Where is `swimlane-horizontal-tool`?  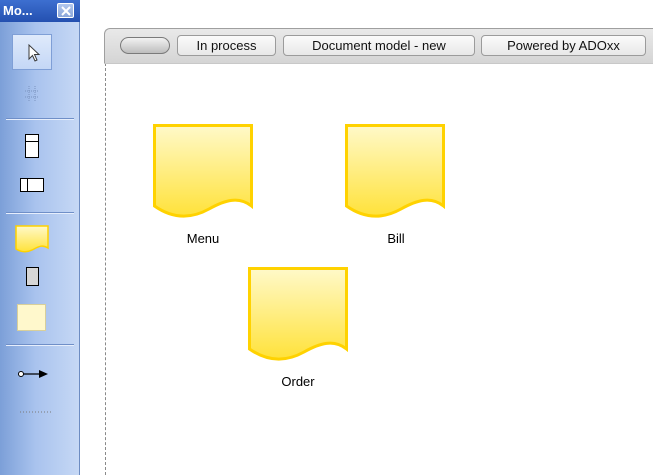
swimlane-horizontal-tool is located at coordinates (32, 146).